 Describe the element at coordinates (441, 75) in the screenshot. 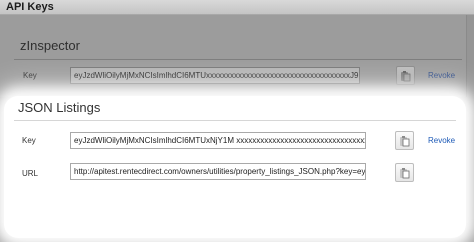

I see `revoke-link-zinspector: Revoke` at that location.